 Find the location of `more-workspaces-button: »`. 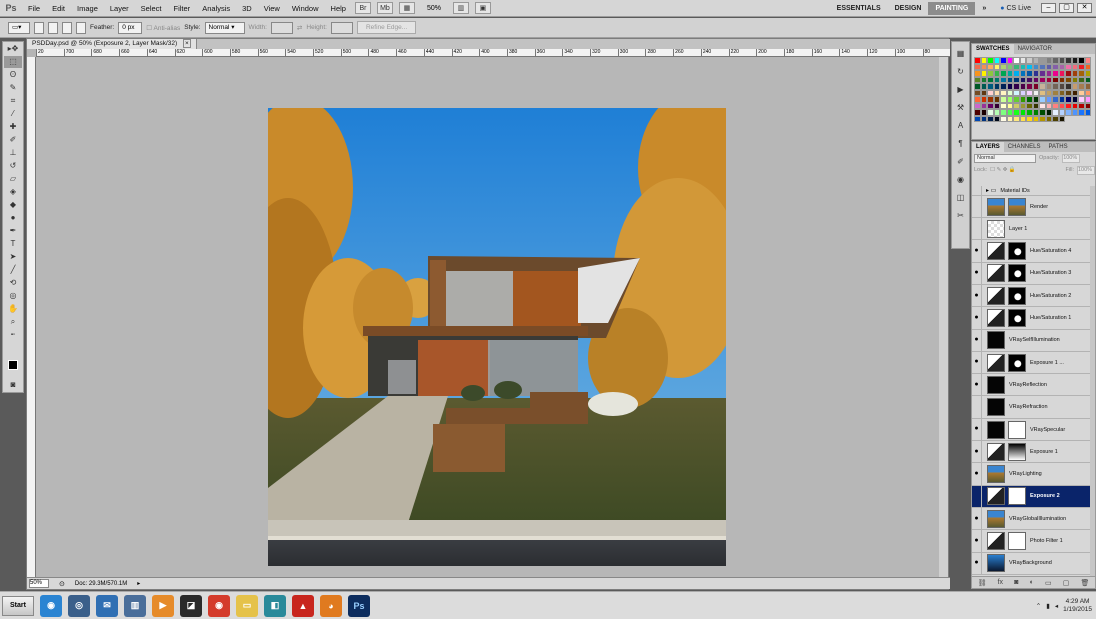

more-workspaces-button: » is located at coordinates (984, 8).